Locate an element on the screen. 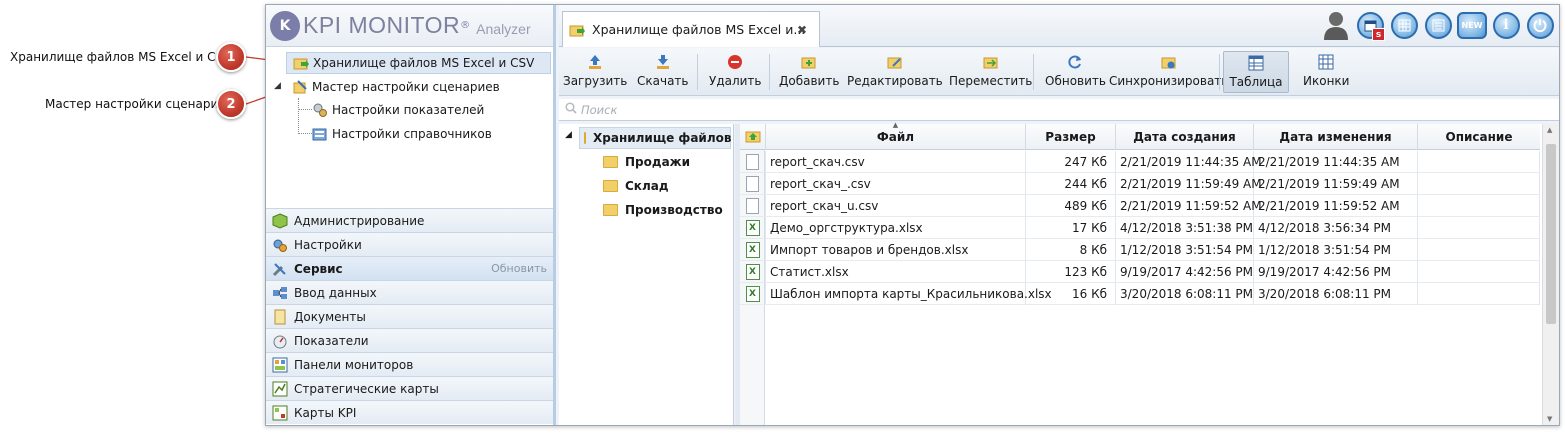  column-size: Размер is located at coordinates (1071, 137).